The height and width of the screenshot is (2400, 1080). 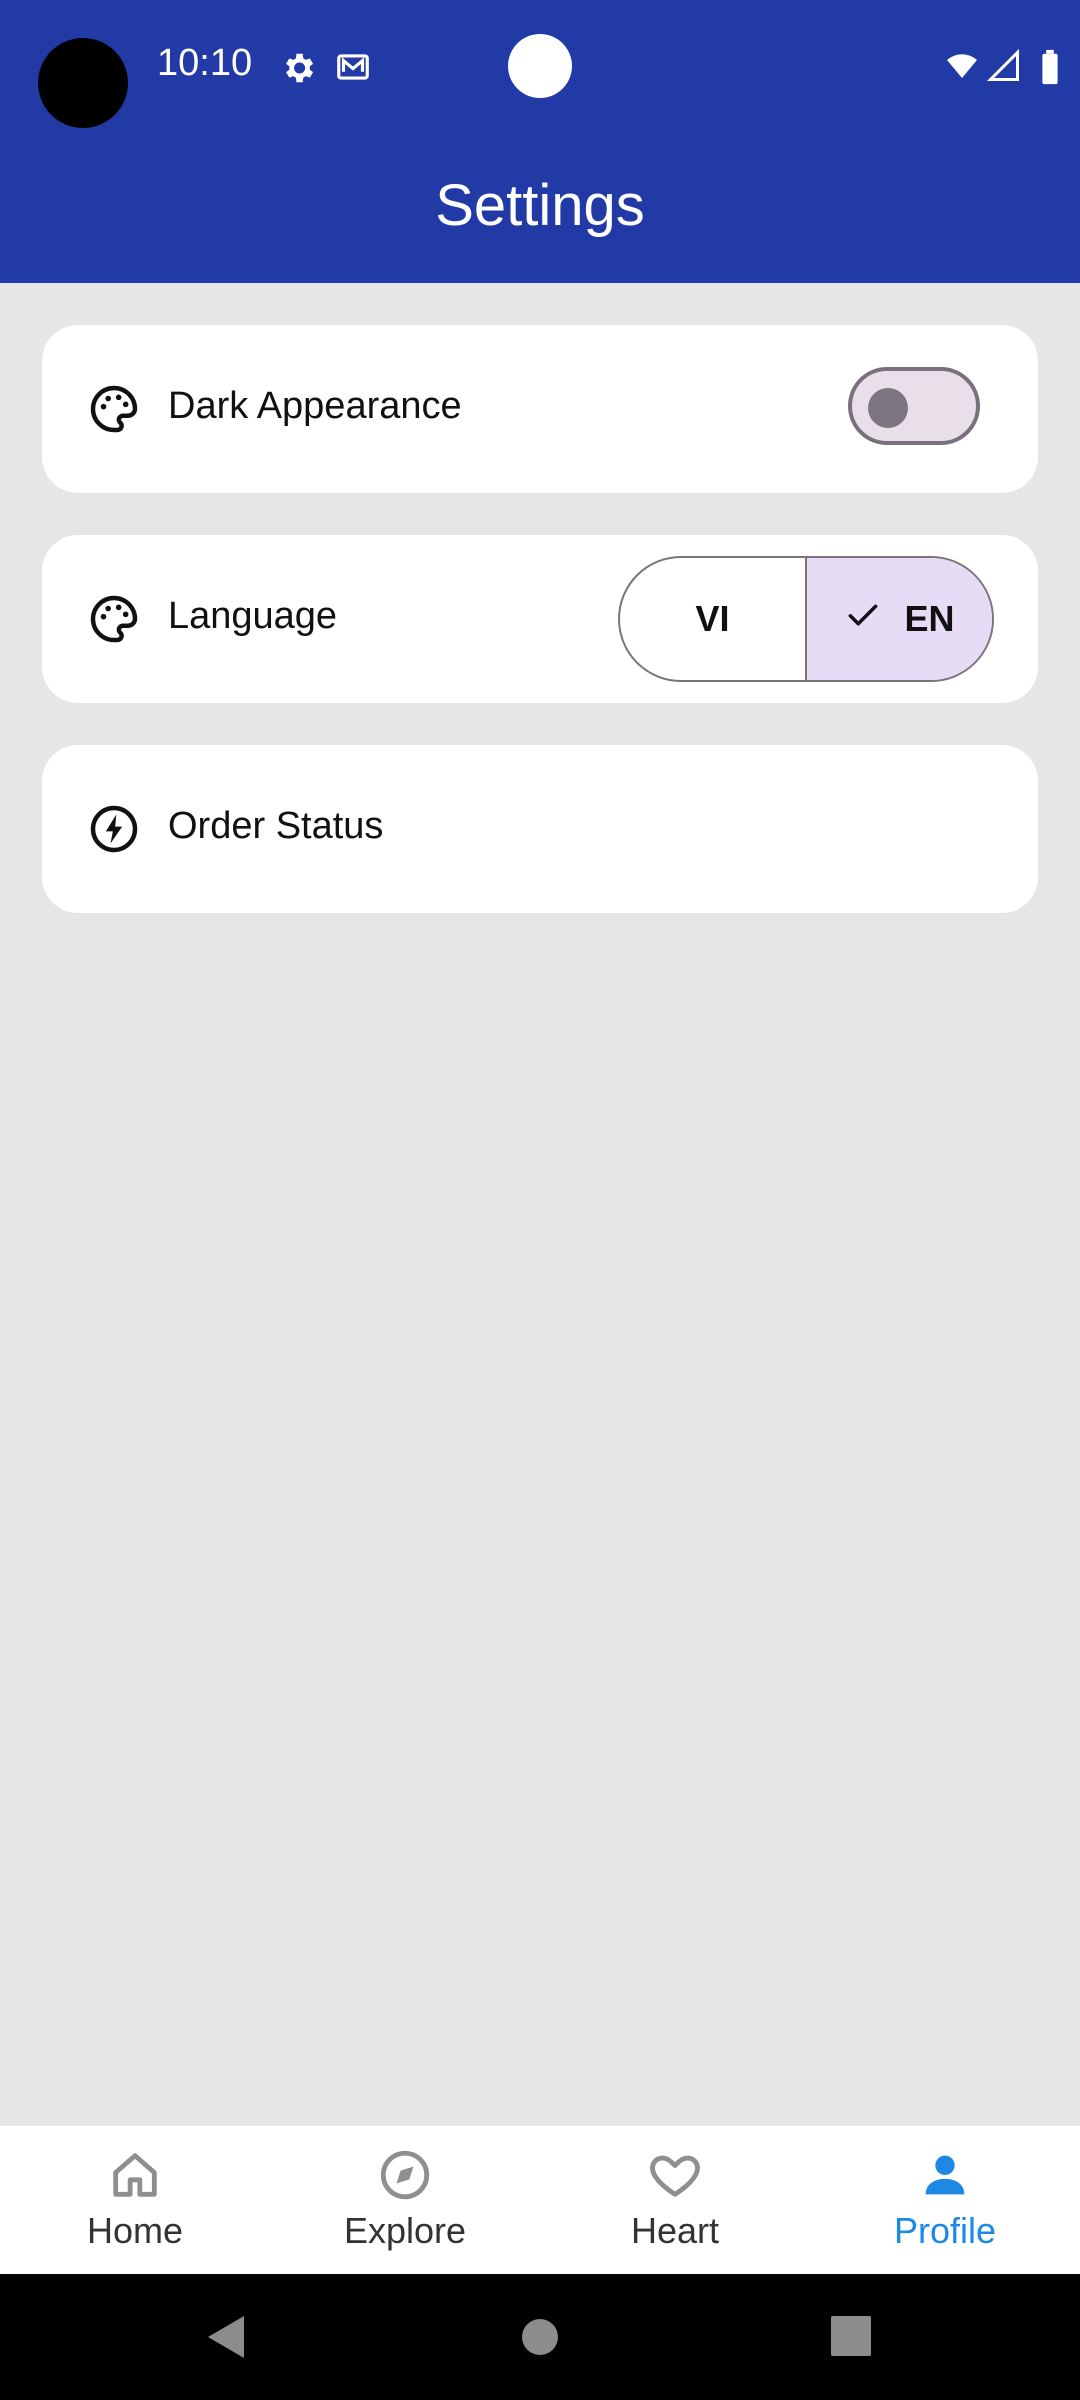 I want to click on cell-signal-icon, so click(x=1004, y=66).